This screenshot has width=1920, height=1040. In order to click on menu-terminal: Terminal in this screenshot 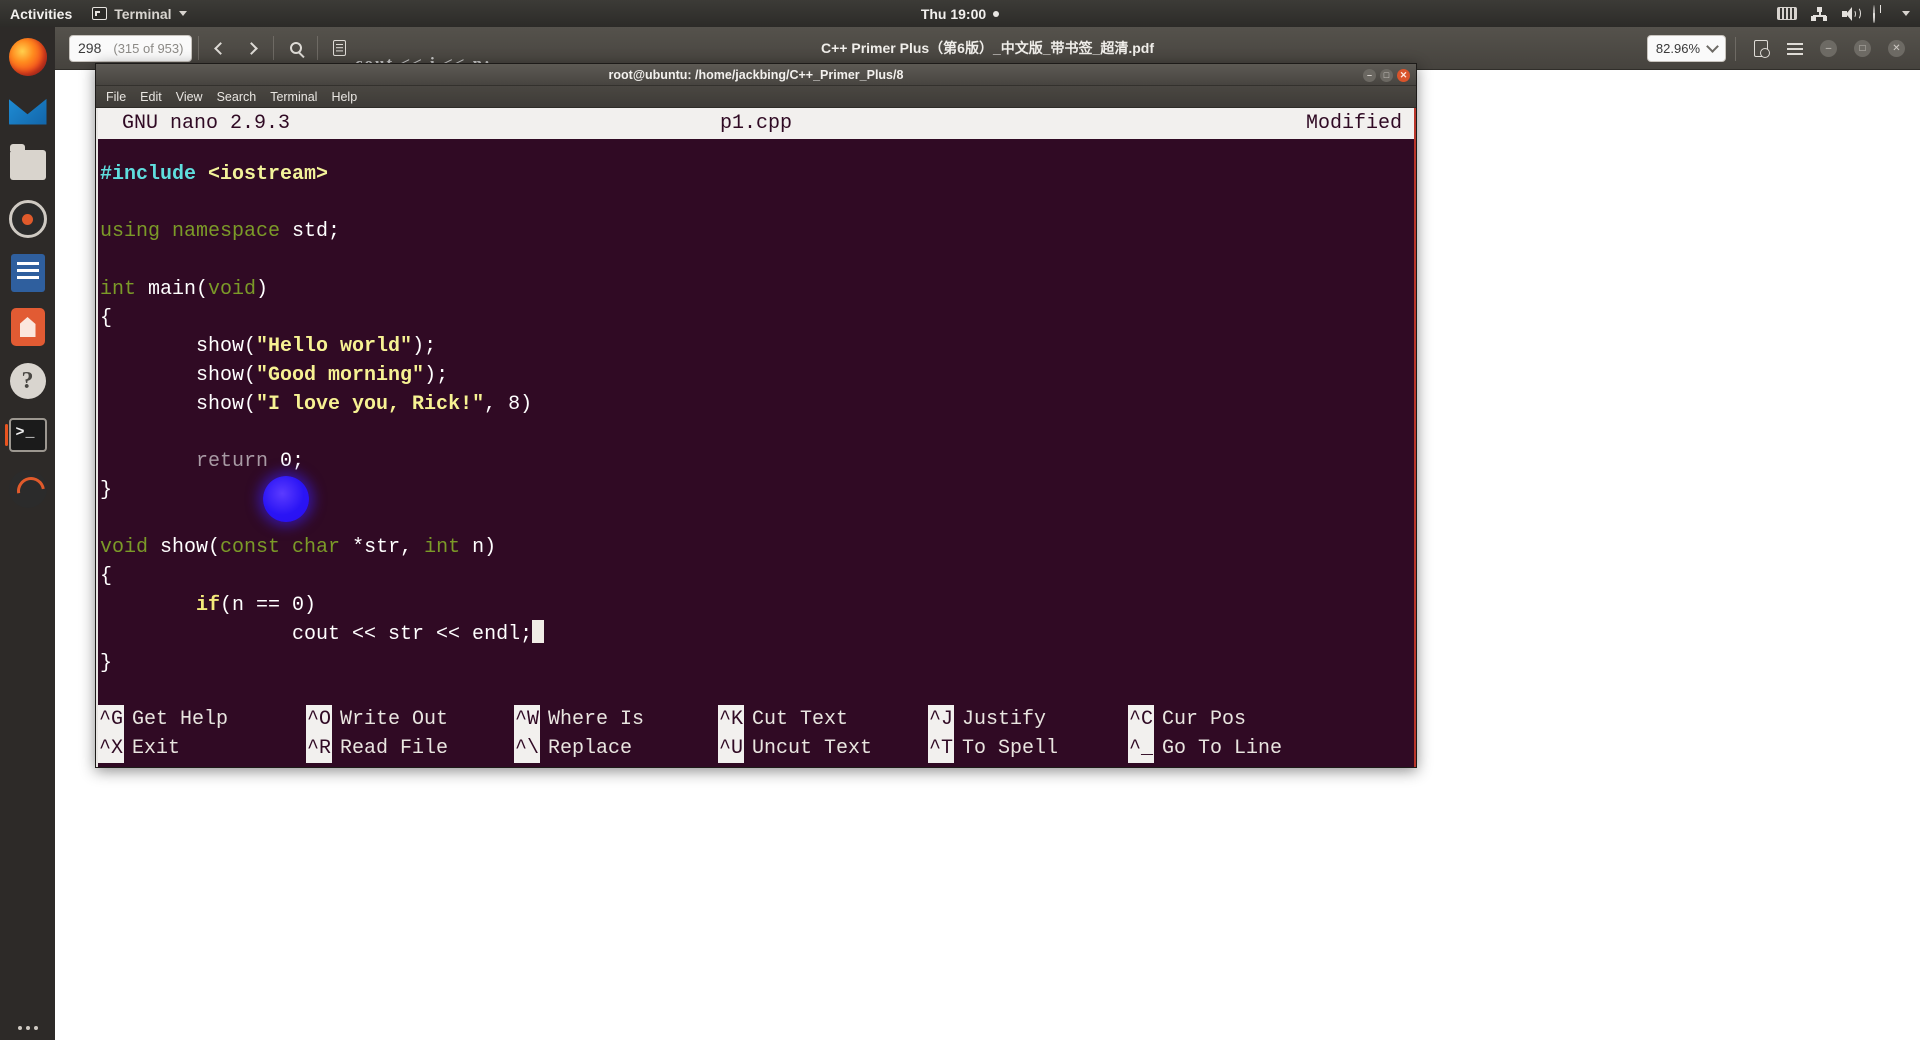, I will do `click(293, 97)`.